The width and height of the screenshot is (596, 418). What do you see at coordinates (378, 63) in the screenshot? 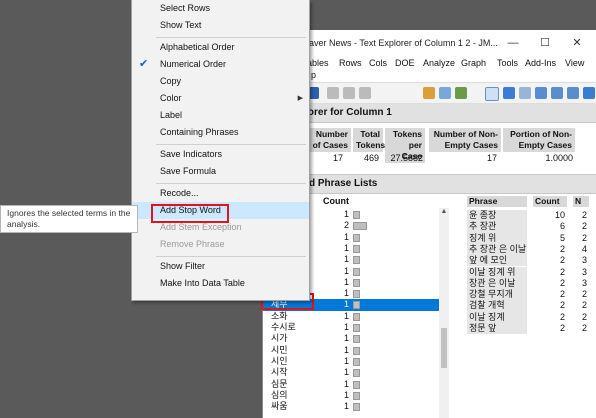
I see `menu-item: Cols` at bounding box center [378, 63].